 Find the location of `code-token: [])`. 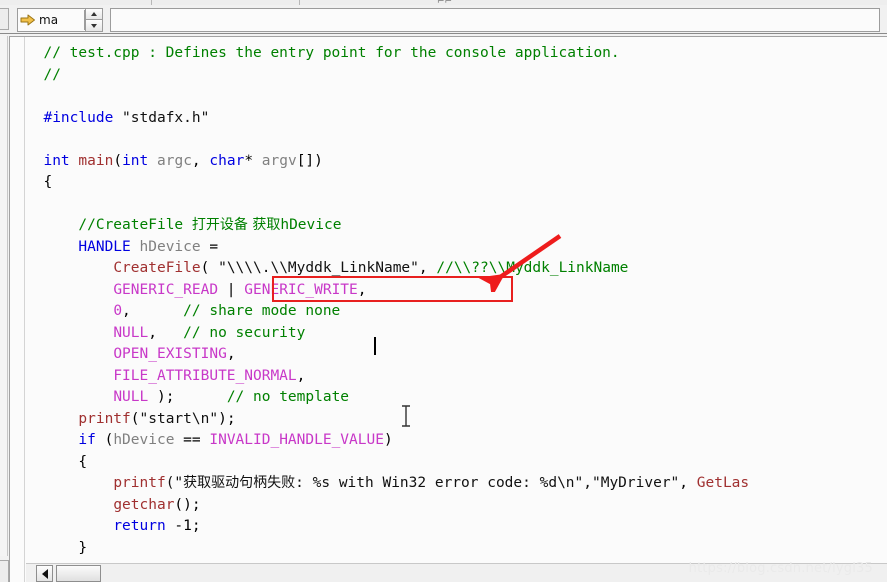

code-token: []) is located at coordinates (309, 160).